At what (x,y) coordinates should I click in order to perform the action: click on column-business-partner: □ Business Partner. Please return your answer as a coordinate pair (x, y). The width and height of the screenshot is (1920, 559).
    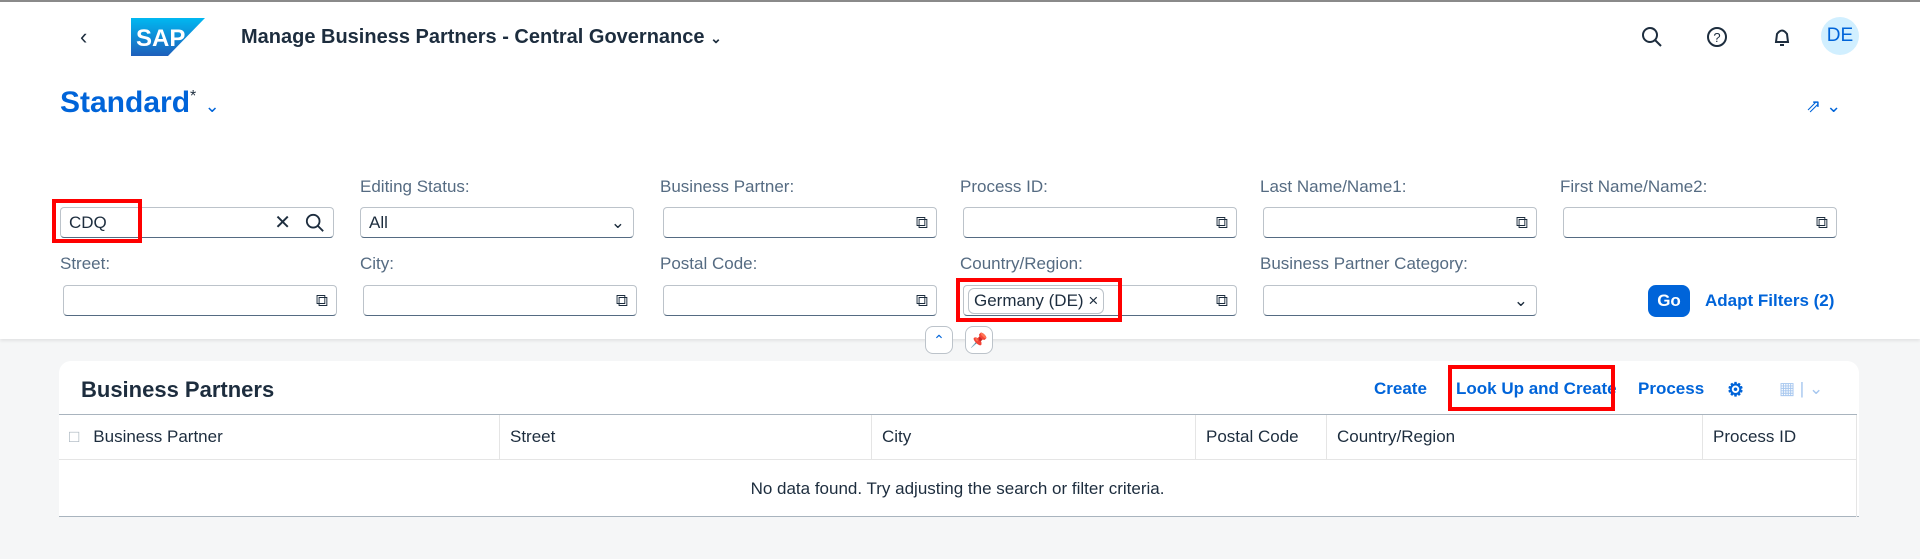
    Looking at the image, I should click on (279, 437).